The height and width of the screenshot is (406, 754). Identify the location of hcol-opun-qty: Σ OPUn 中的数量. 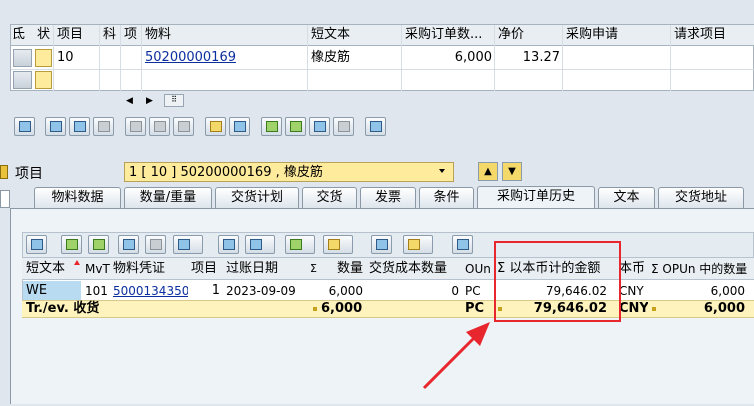
(701, 269).